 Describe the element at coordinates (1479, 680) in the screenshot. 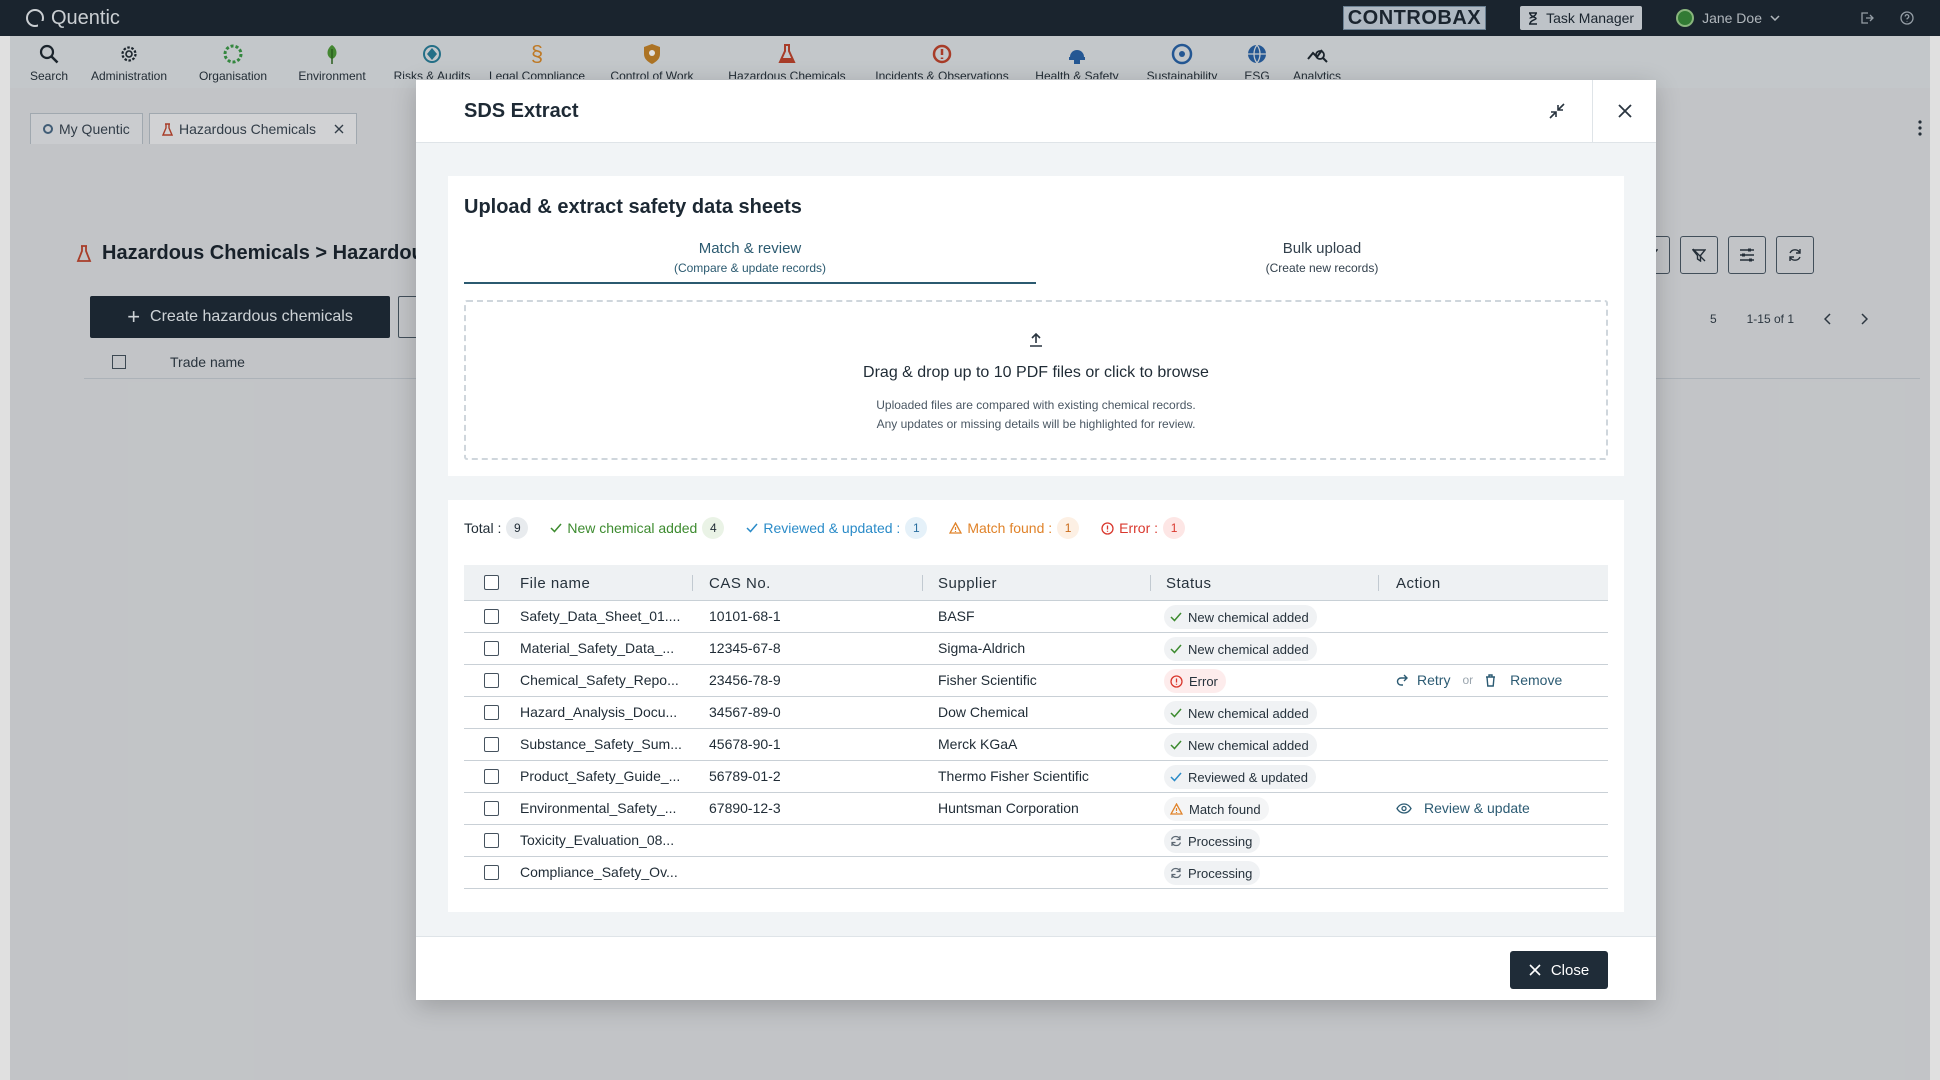

I see `row-actions: Retry or Remove` at that location.